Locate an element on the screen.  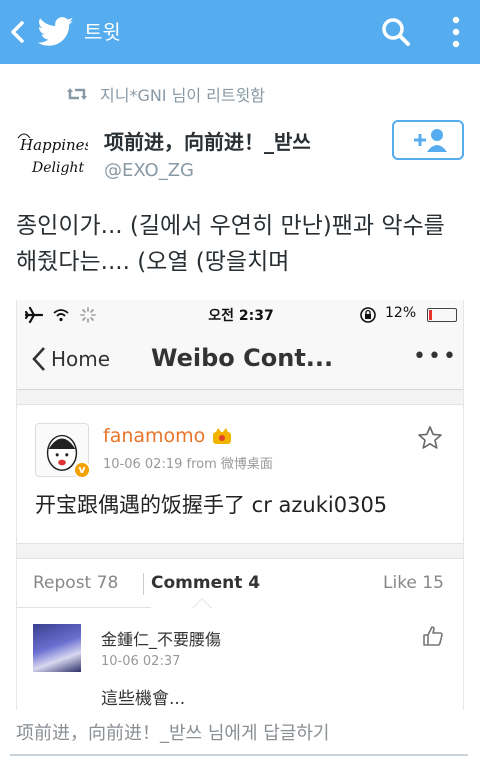
post-user: fanamomo is located at coordinates (168, 436).